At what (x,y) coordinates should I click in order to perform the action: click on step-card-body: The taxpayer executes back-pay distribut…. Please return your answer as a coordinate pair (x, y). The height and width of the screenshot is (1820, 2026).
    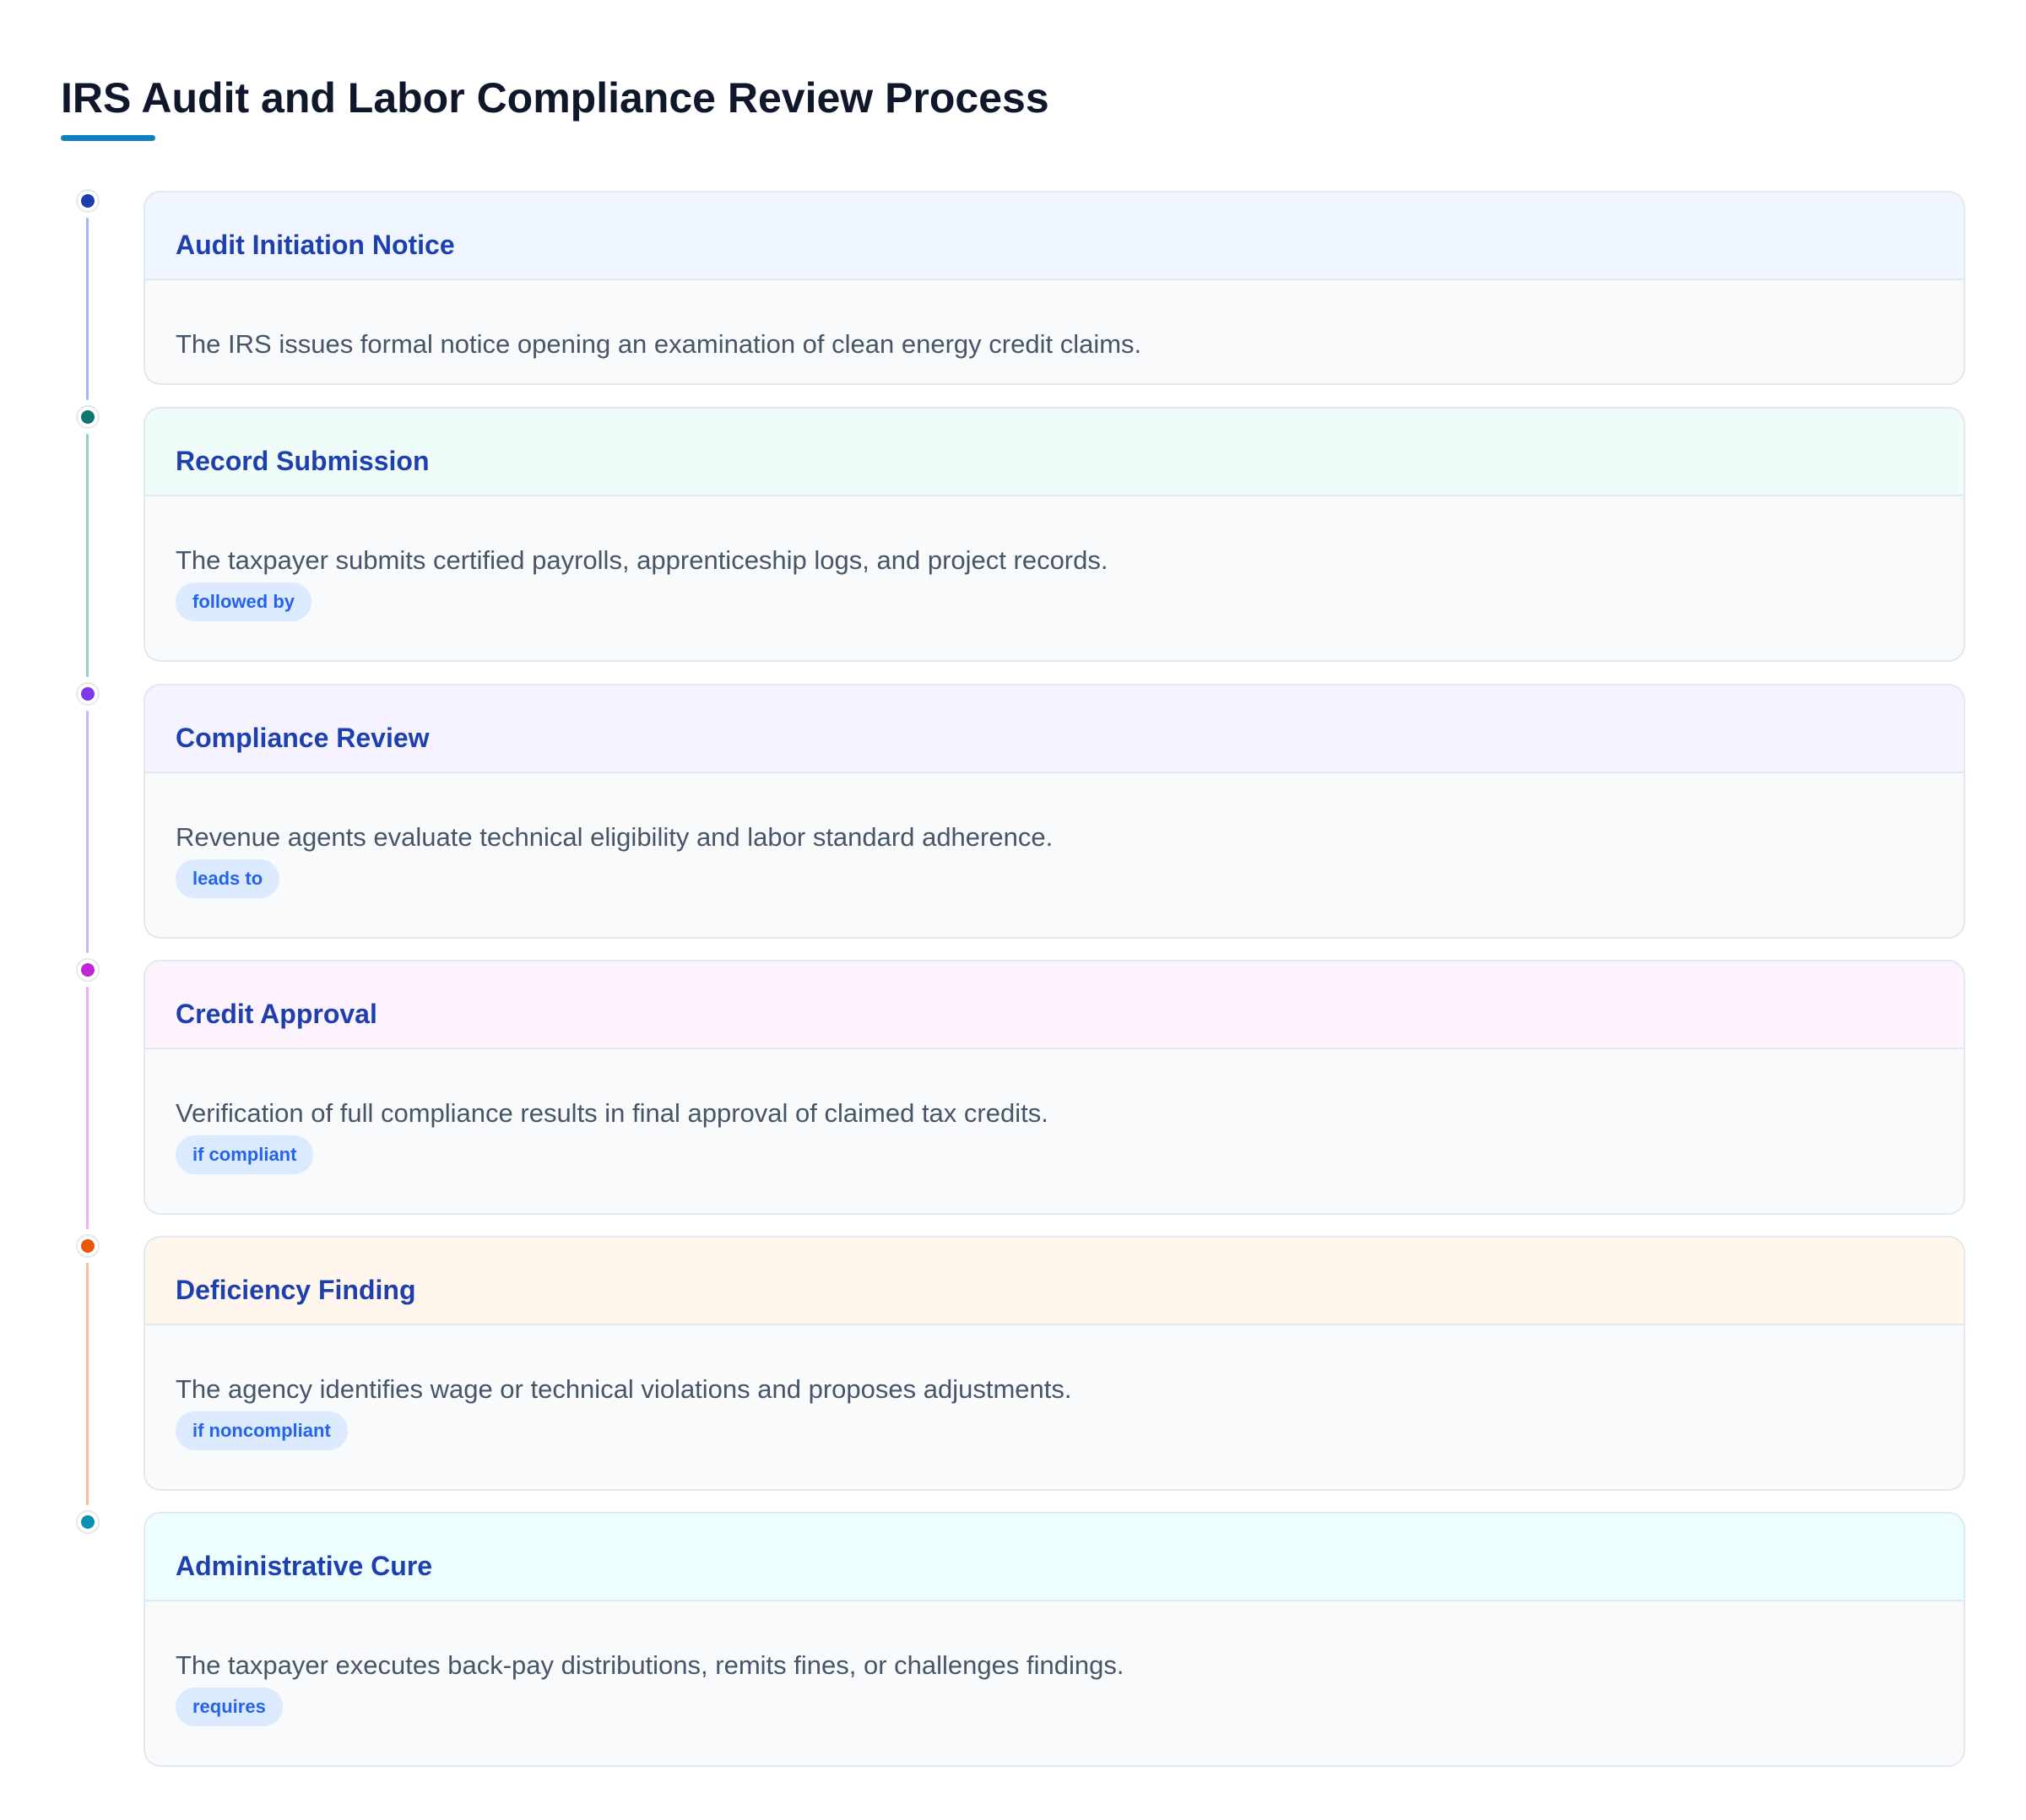
    Looking at the image, I should click on (1054, 1663).